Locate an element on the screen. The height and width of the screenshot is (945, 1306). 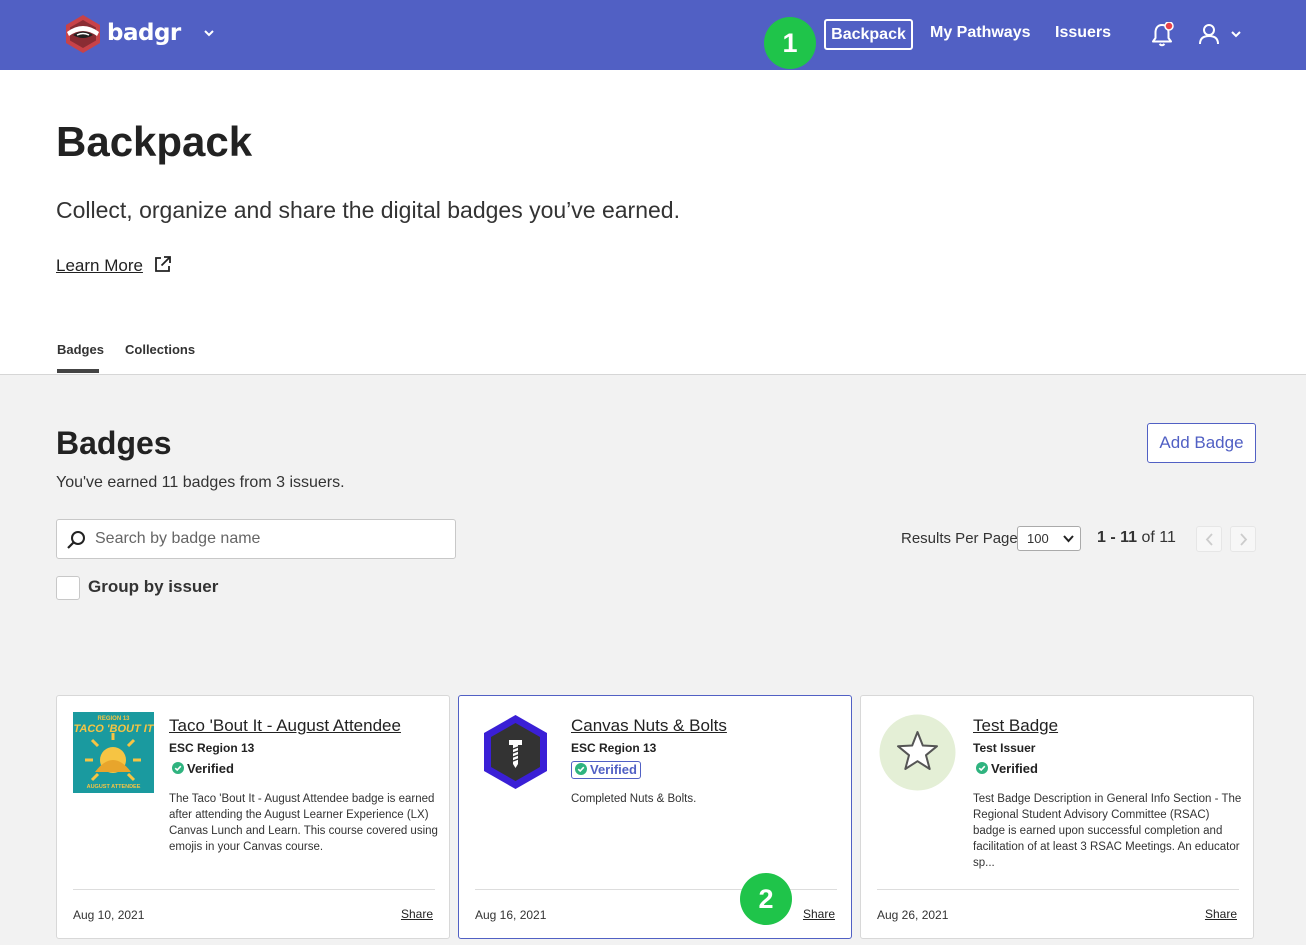
badgr-logo-icon is located at coordinates (83, 34).